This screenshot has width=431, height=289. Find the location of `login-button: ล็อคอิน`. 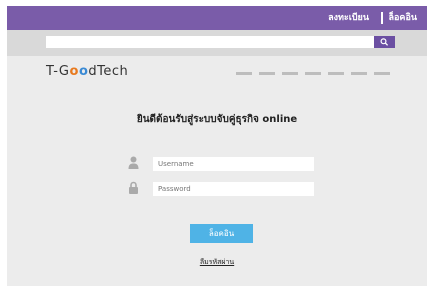

login-button: ล็อคอิน is located at coordinates (221, 233).